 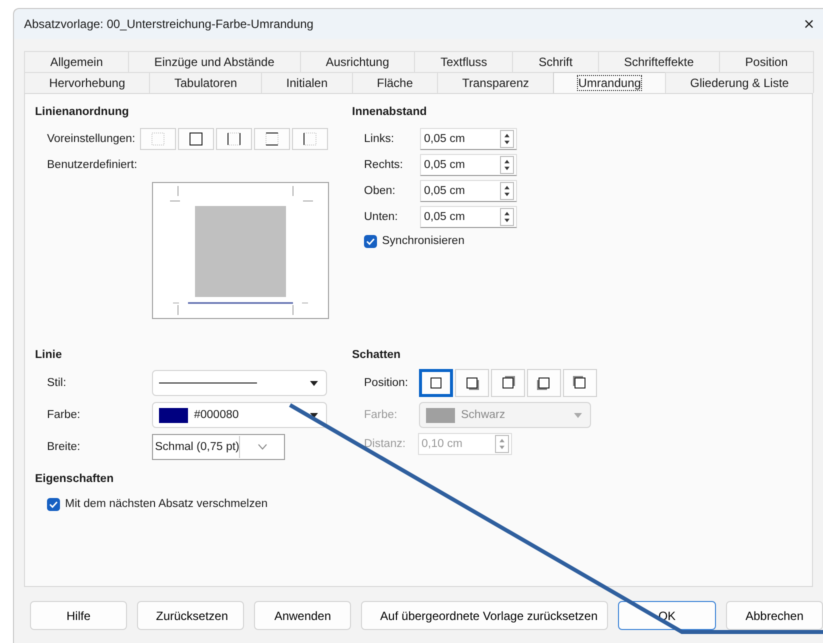 What do you see at coordinates (239, 383) in the screenshot?
I see `line-style-dropdown` at bounding box center [239, 383].